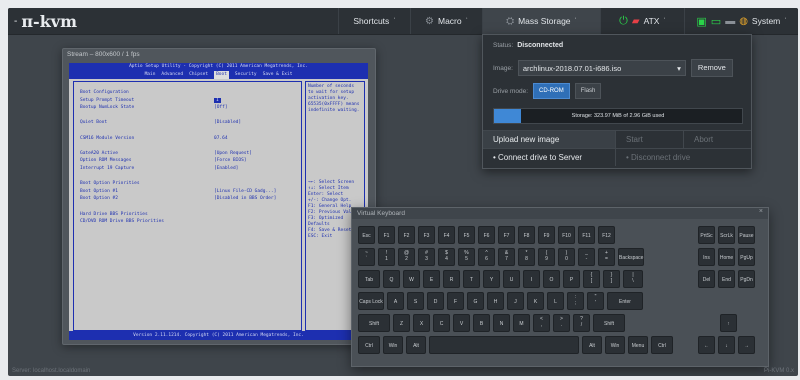  I want to click on menu-atx: ⏻ ▰ ATX ʾ, so click(642, 21).